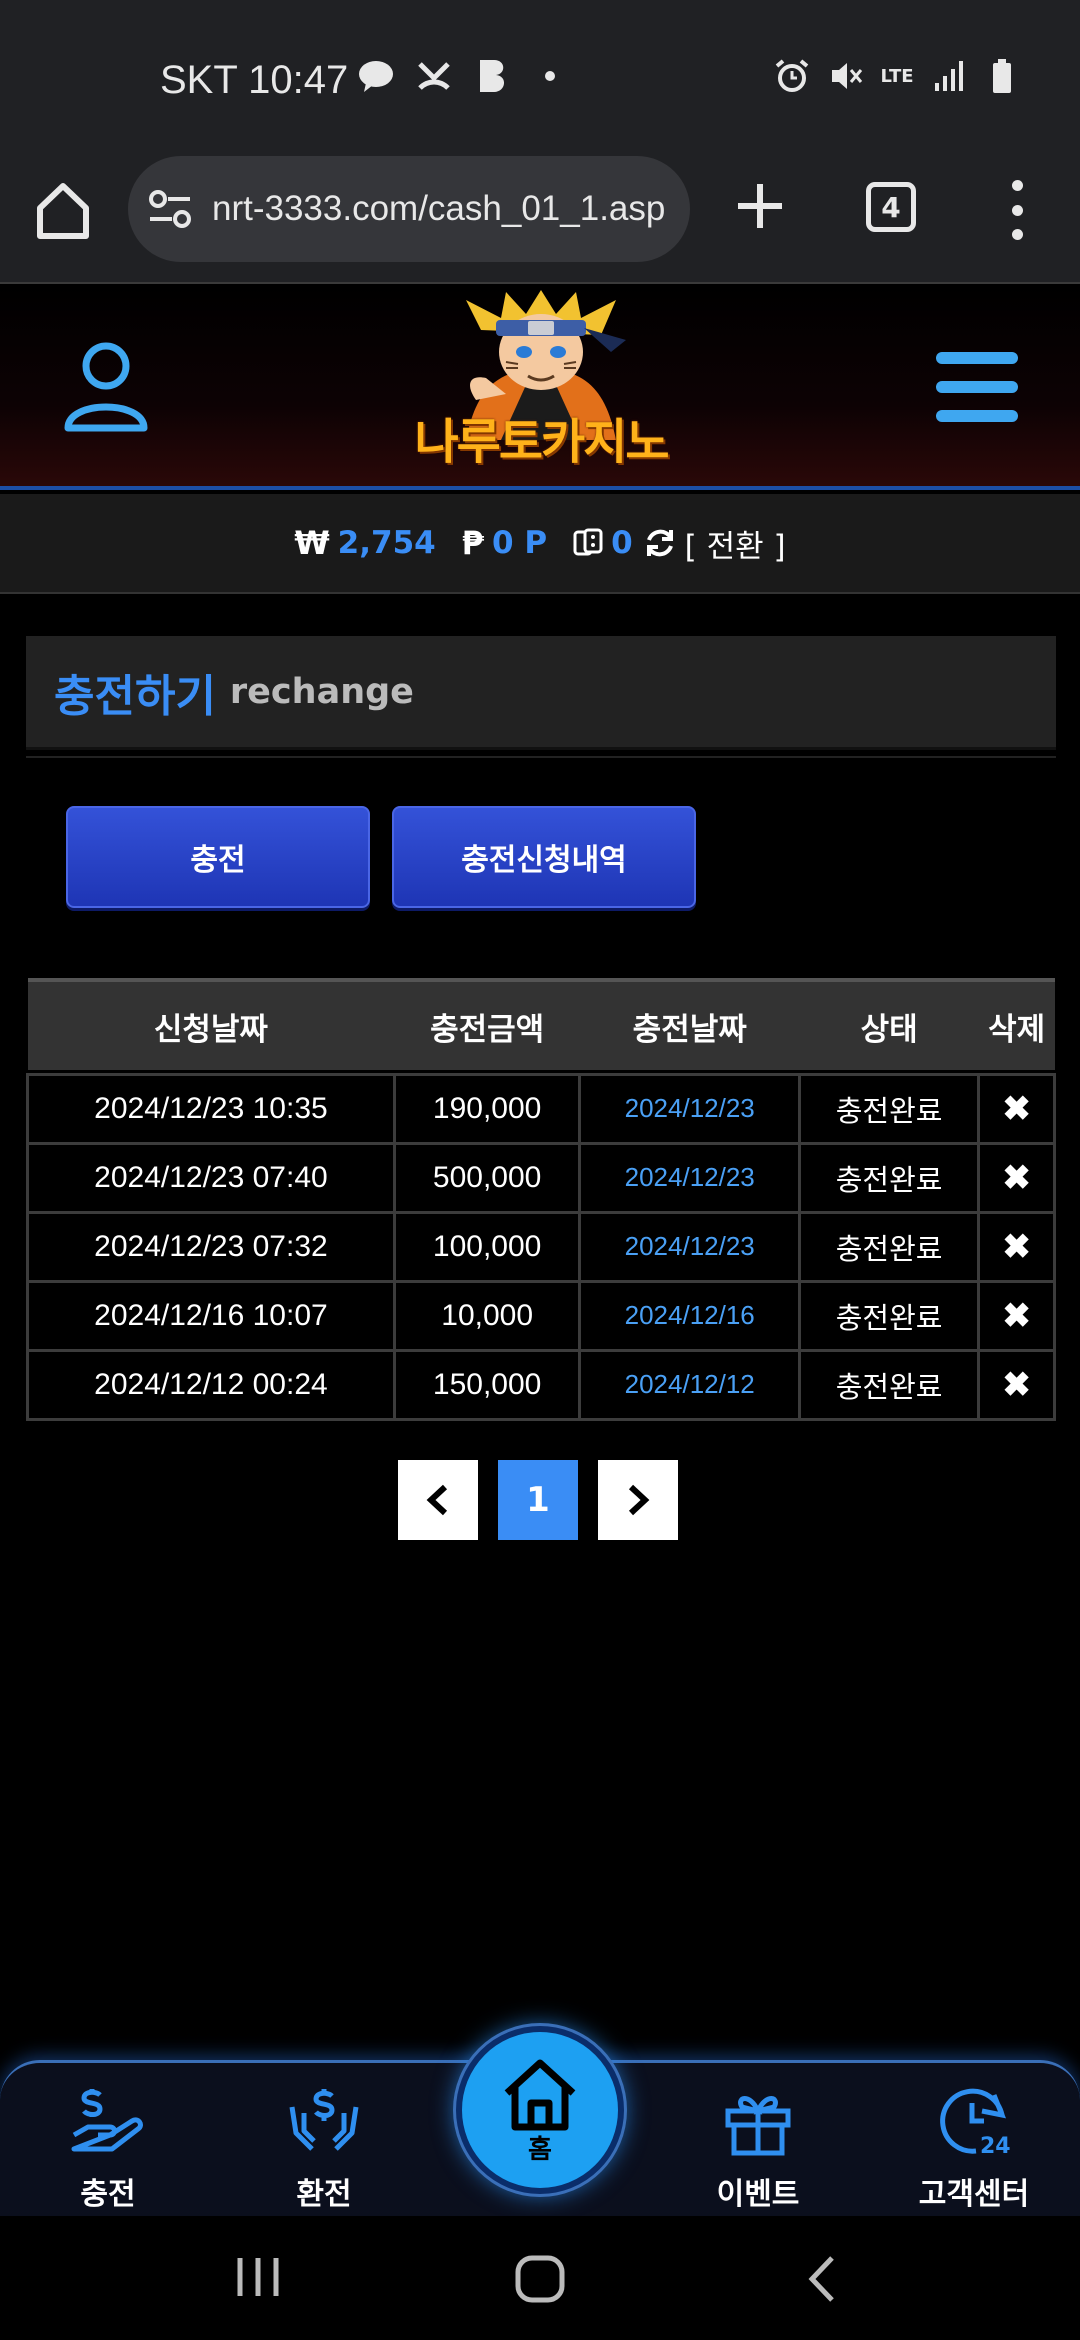  I want to click on nav-support: 24 고객센터, so click(974, 2148).